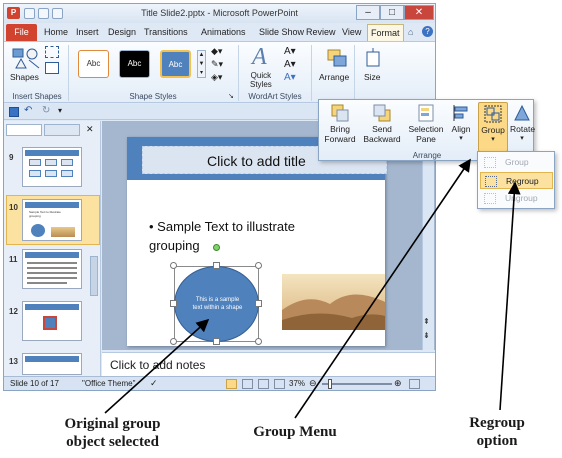 Image resolution: width=562 pixels, height=458 pixels. I want to click on caption-regroup-option: Regroup option, so click(497, 432).